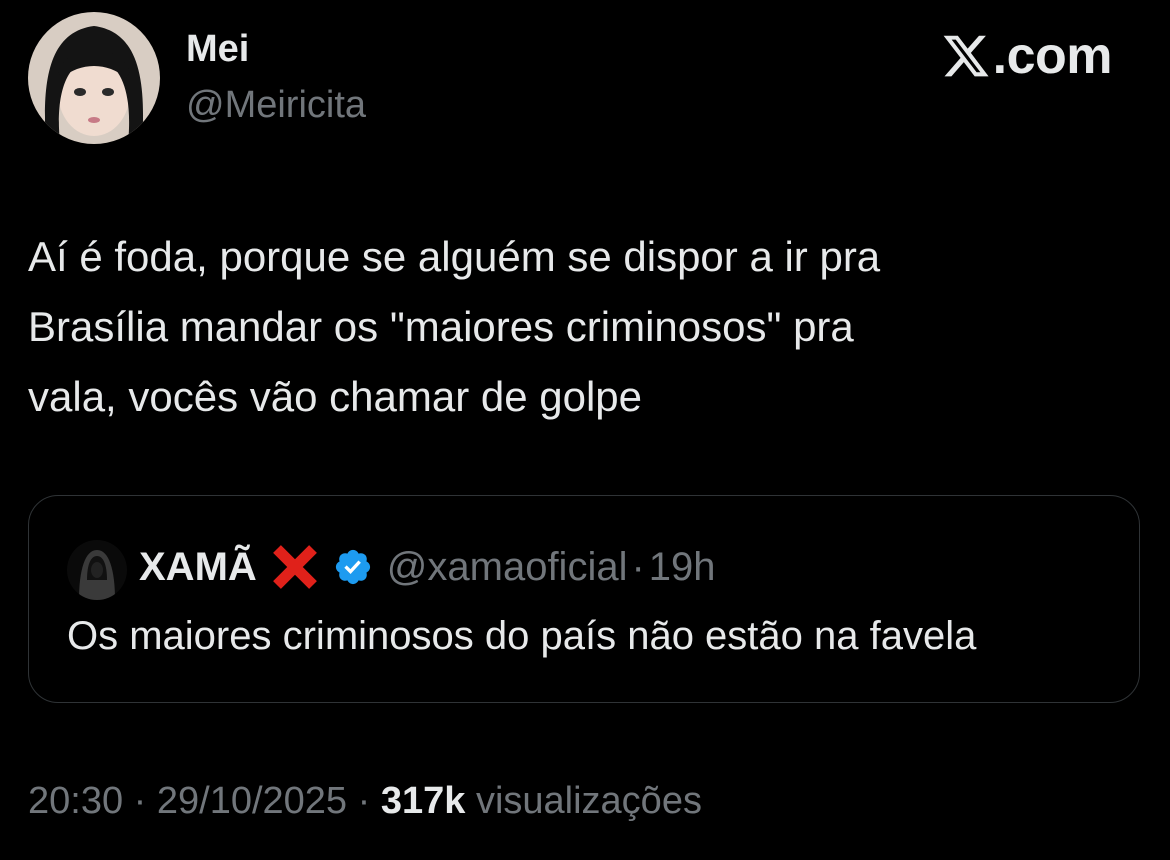 The image size is (1170, 860). Describe the element at coordinates (294, 567) in the screenshot. I see `cross-mark-icon` at that location.